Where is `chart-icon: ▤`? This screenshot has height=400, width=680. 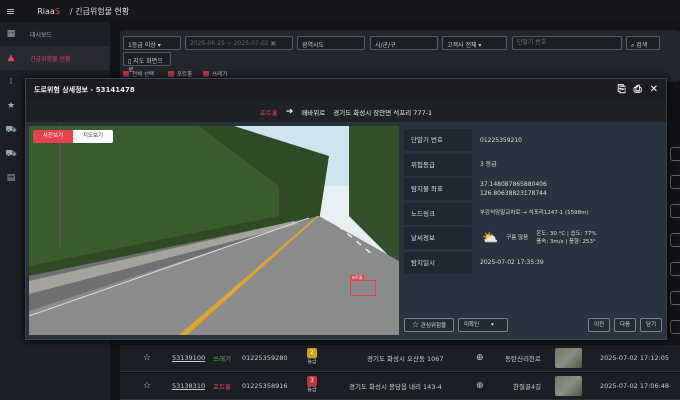
chart-icon: ▤ is located at coordinates (11, 178).